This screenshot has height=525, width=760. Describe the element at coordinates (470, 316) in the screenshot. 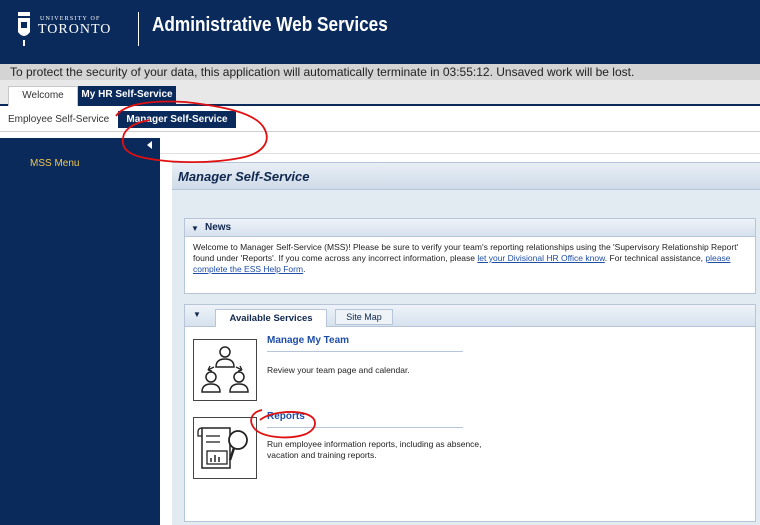

I see `services-header: ▼ Available Services Site Map` at that location.